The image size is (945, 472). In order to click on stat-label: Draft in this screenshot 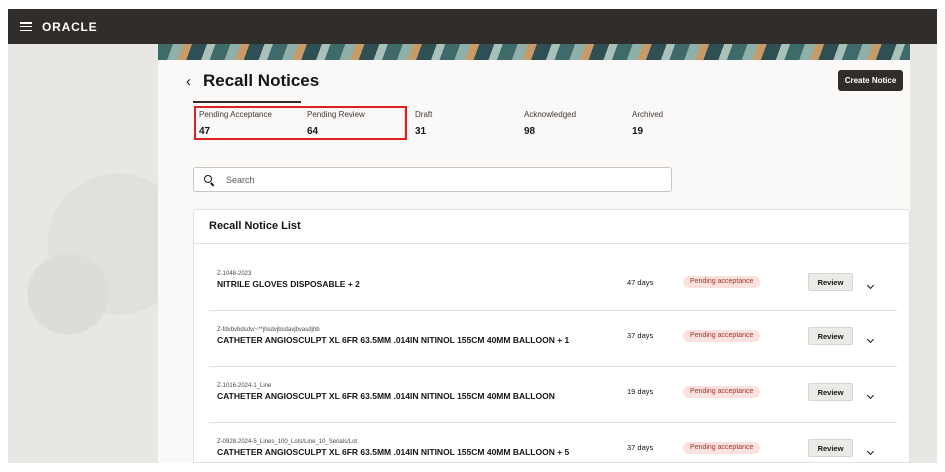, I will do `click(424, 114)`.